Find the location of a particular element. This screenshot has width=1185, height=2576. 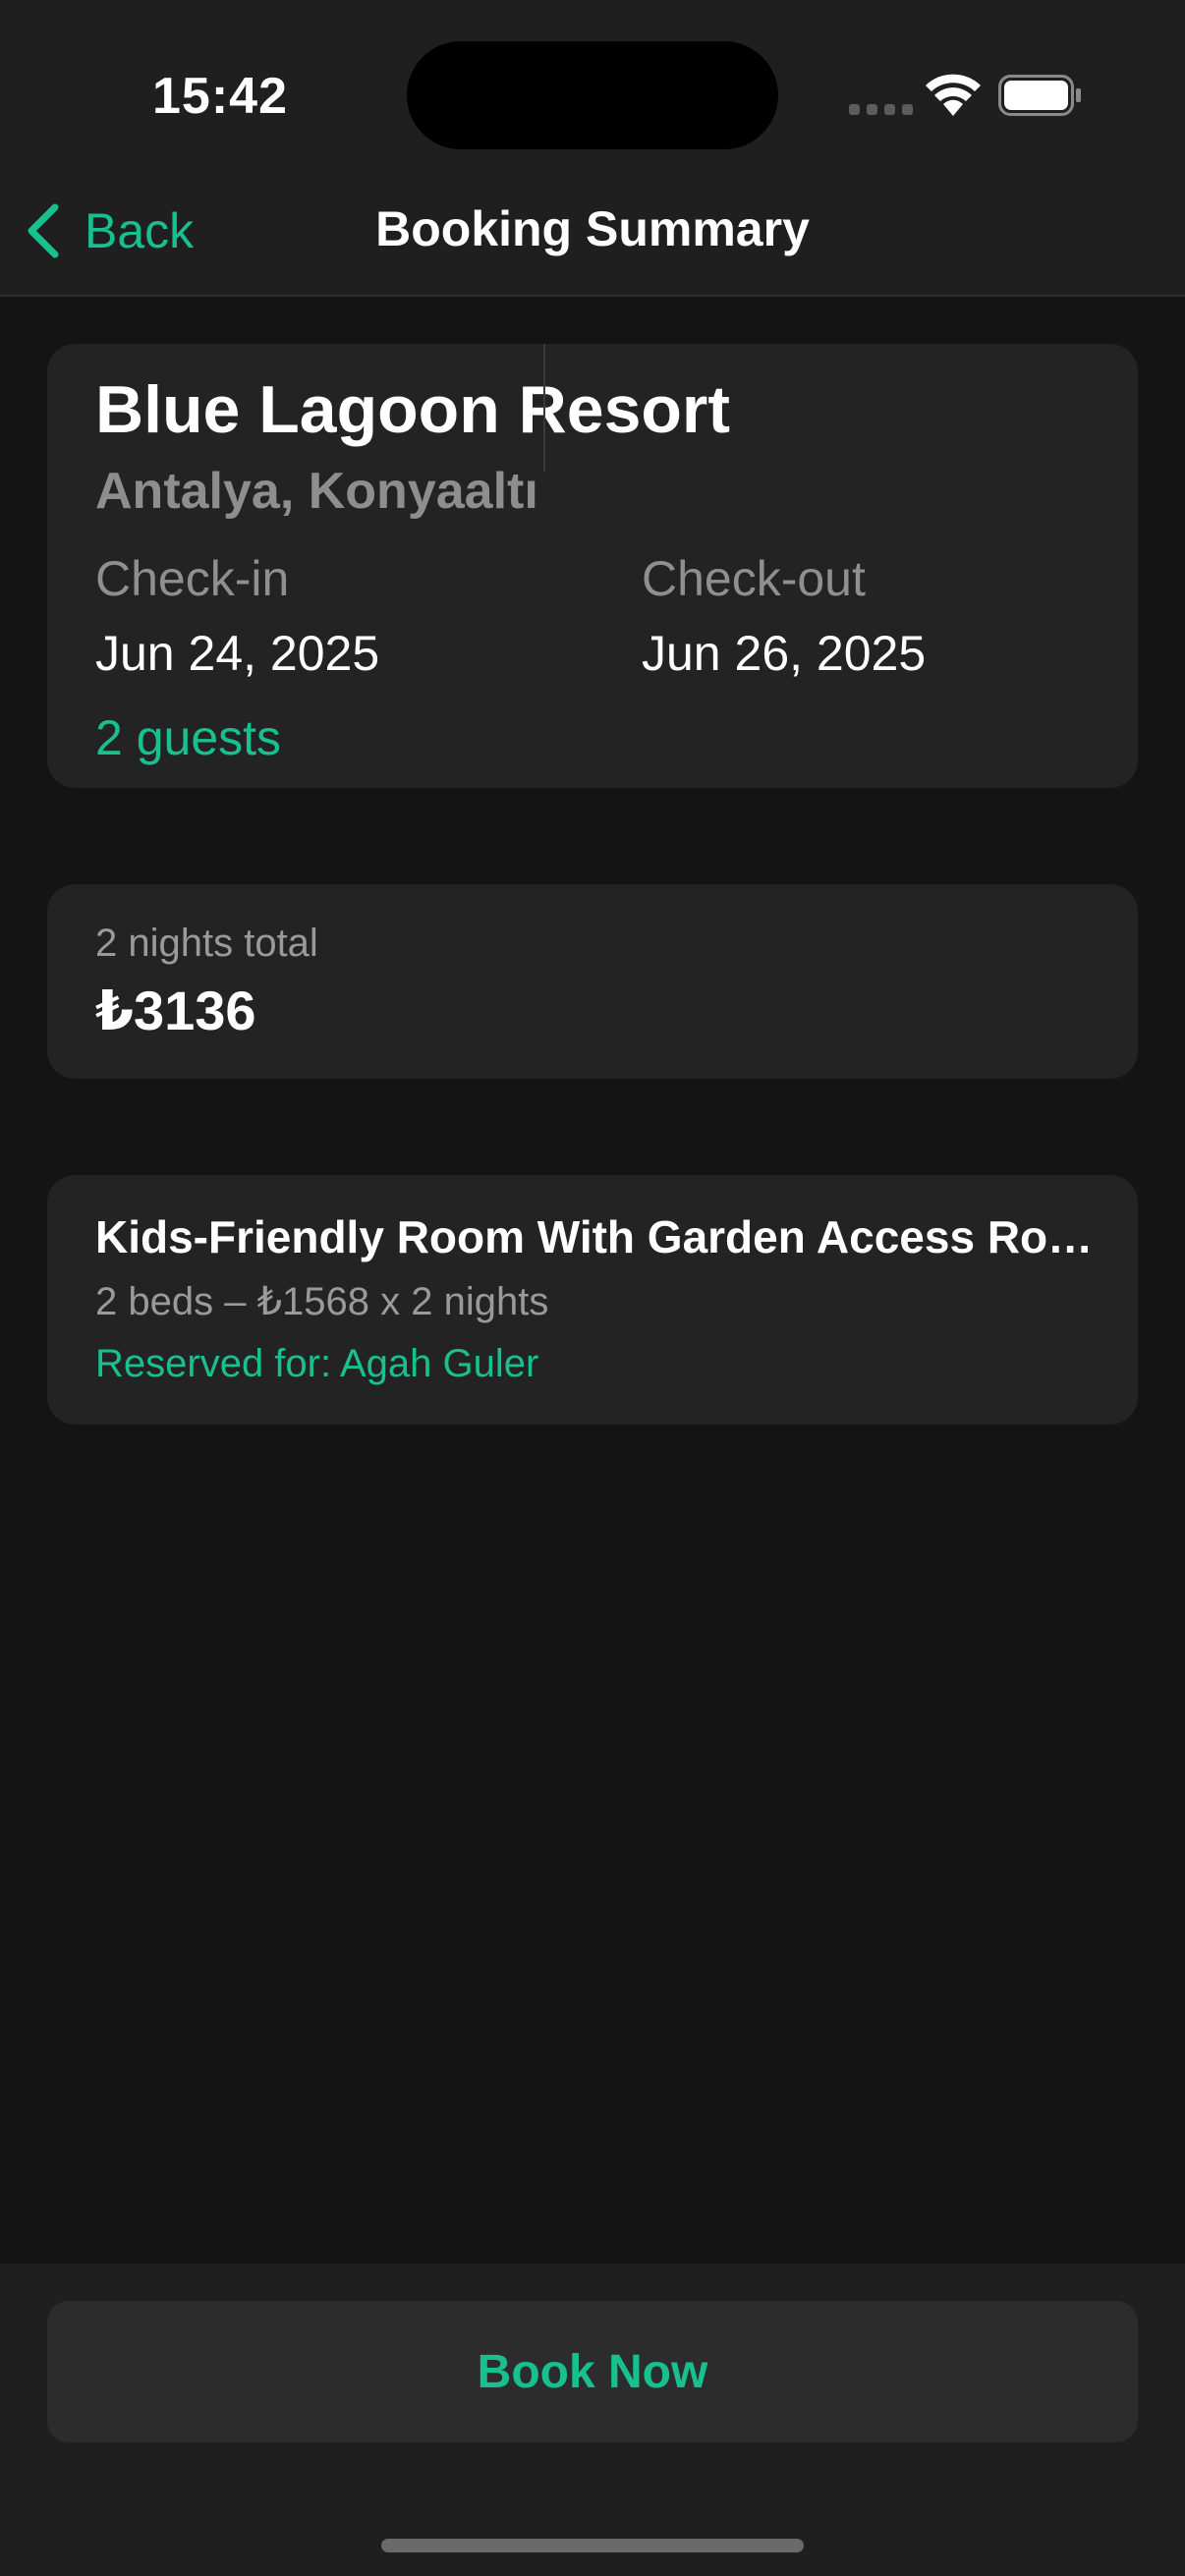

check-out-label: Check-out is located at coordinates (754, 578).